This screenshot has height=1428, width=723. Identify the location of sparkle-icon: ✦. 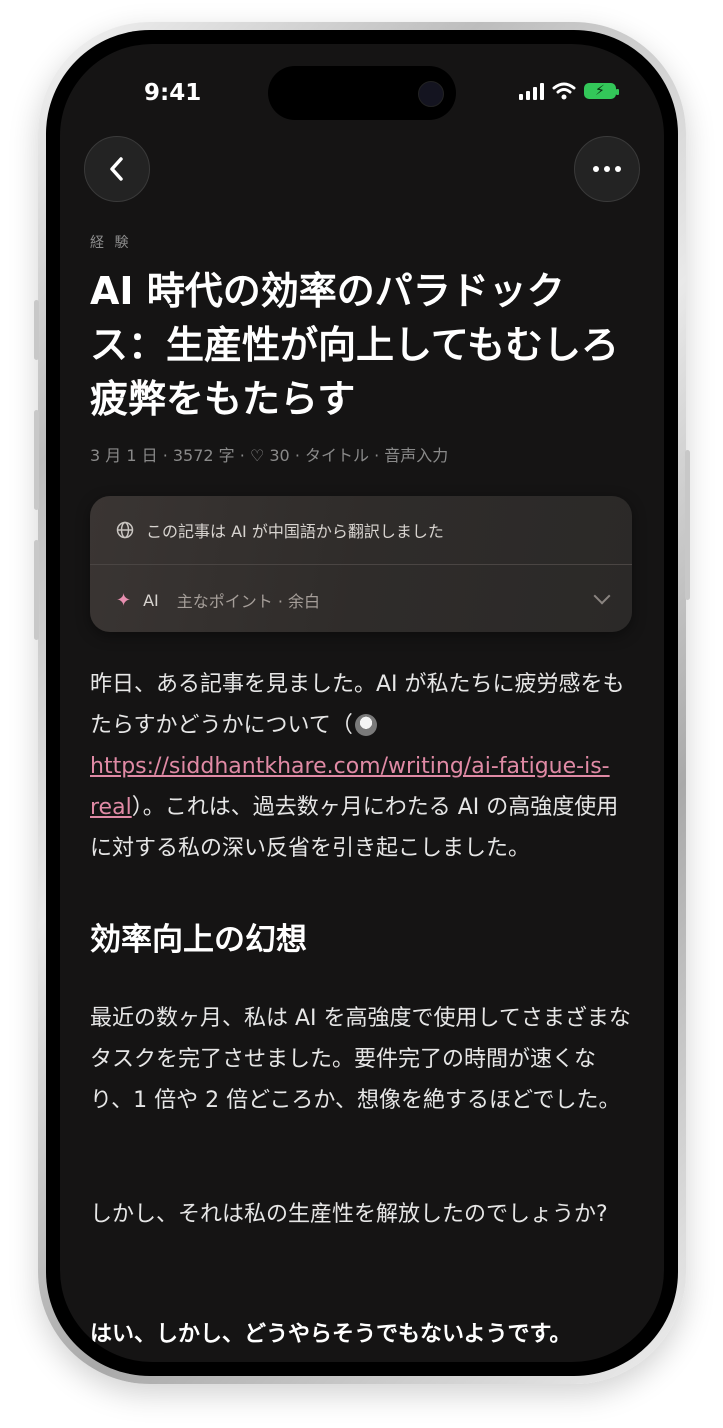
(124, 600).